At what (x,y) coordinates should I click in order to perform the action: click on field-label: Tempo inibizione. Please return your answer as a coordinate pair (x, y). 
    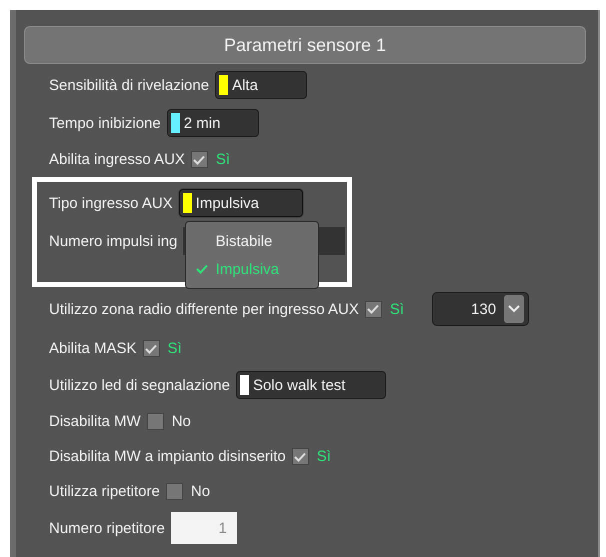
    Looking at the image, I should click on (105, 123).